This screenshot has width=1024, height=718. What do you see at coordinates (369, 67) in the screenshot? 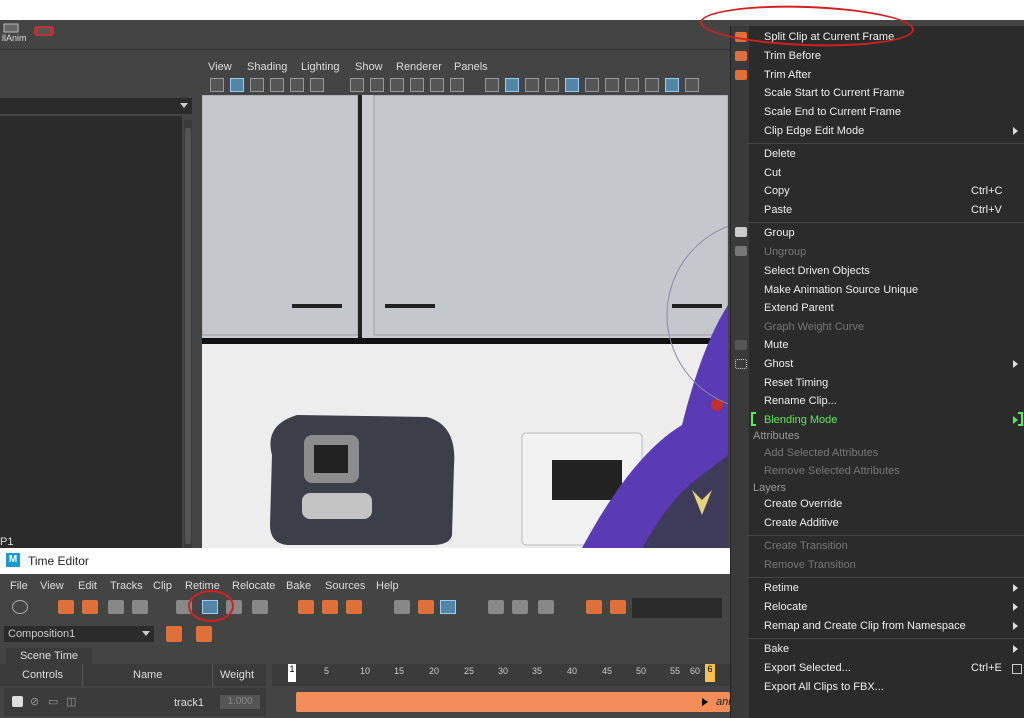
I see `viewport-menu-show: Show` at bounding box center [369, 67].